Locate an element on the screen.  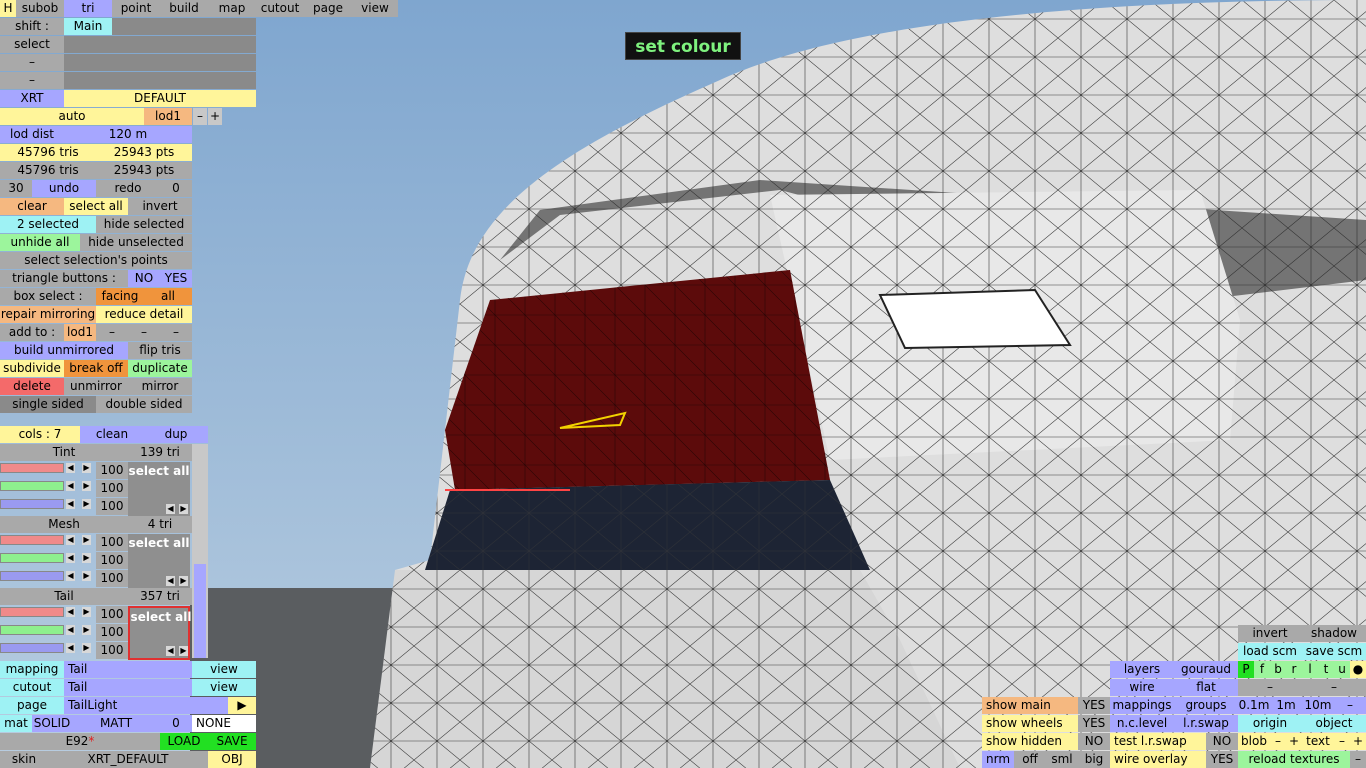
repair-mirroring-button: repair mirroring is located at coordinates (48, 314).